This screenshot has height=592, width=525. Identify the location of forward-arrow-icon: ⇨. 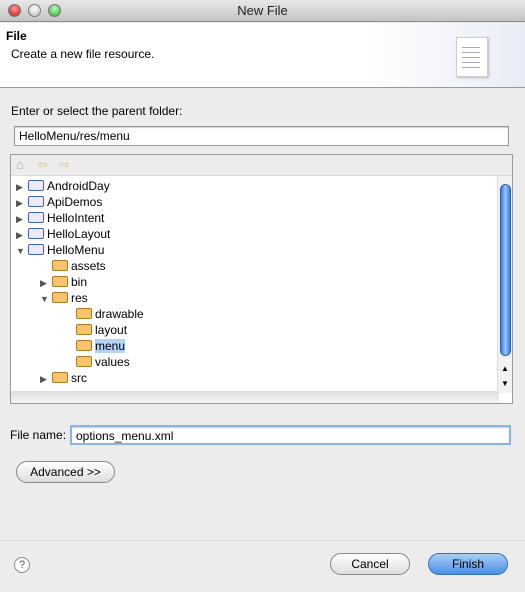
(64, 165).